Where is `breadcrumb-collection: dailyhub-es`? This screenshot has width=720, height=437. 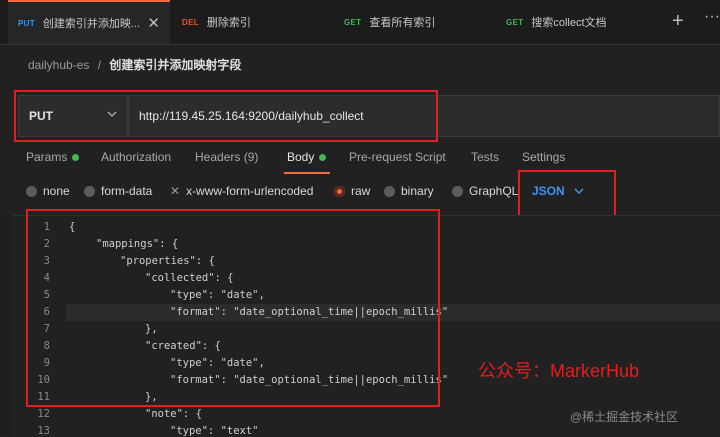
breadcrumb-collection: dailyhub-es is located at coordinates (58, 65).